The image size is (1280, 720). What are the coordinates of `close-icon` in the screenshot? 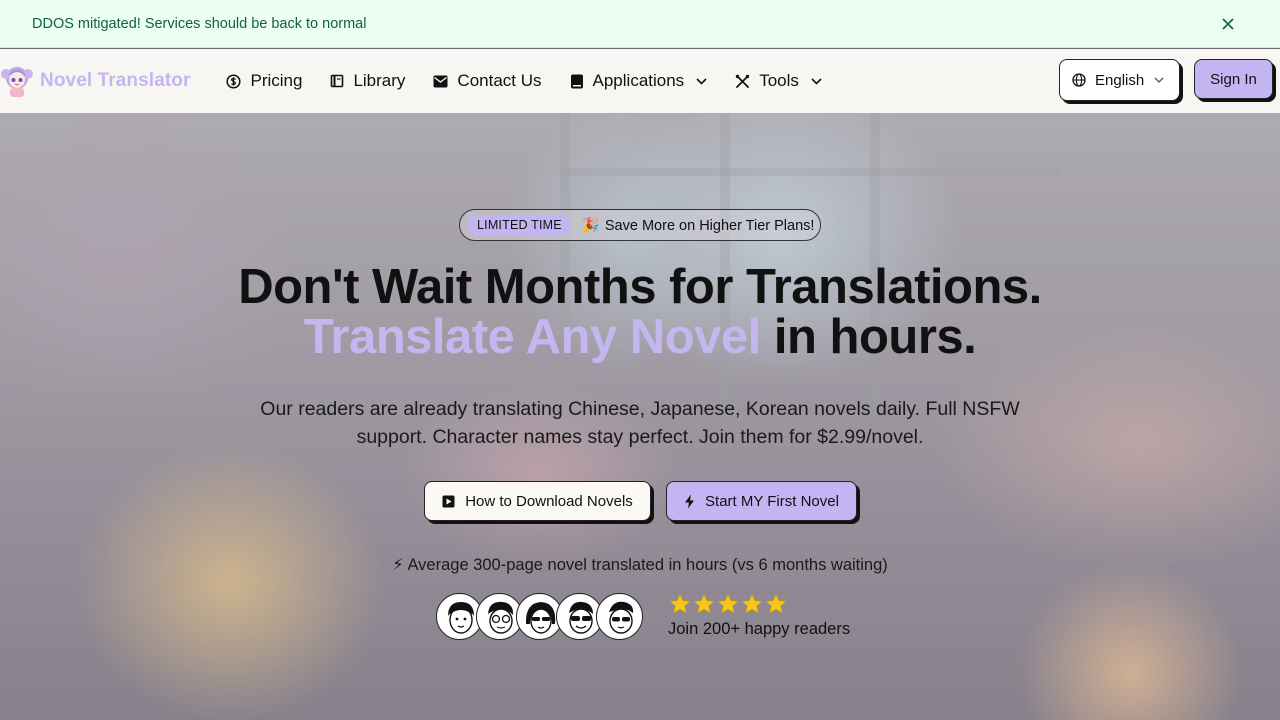 It's located at (1228, 24).